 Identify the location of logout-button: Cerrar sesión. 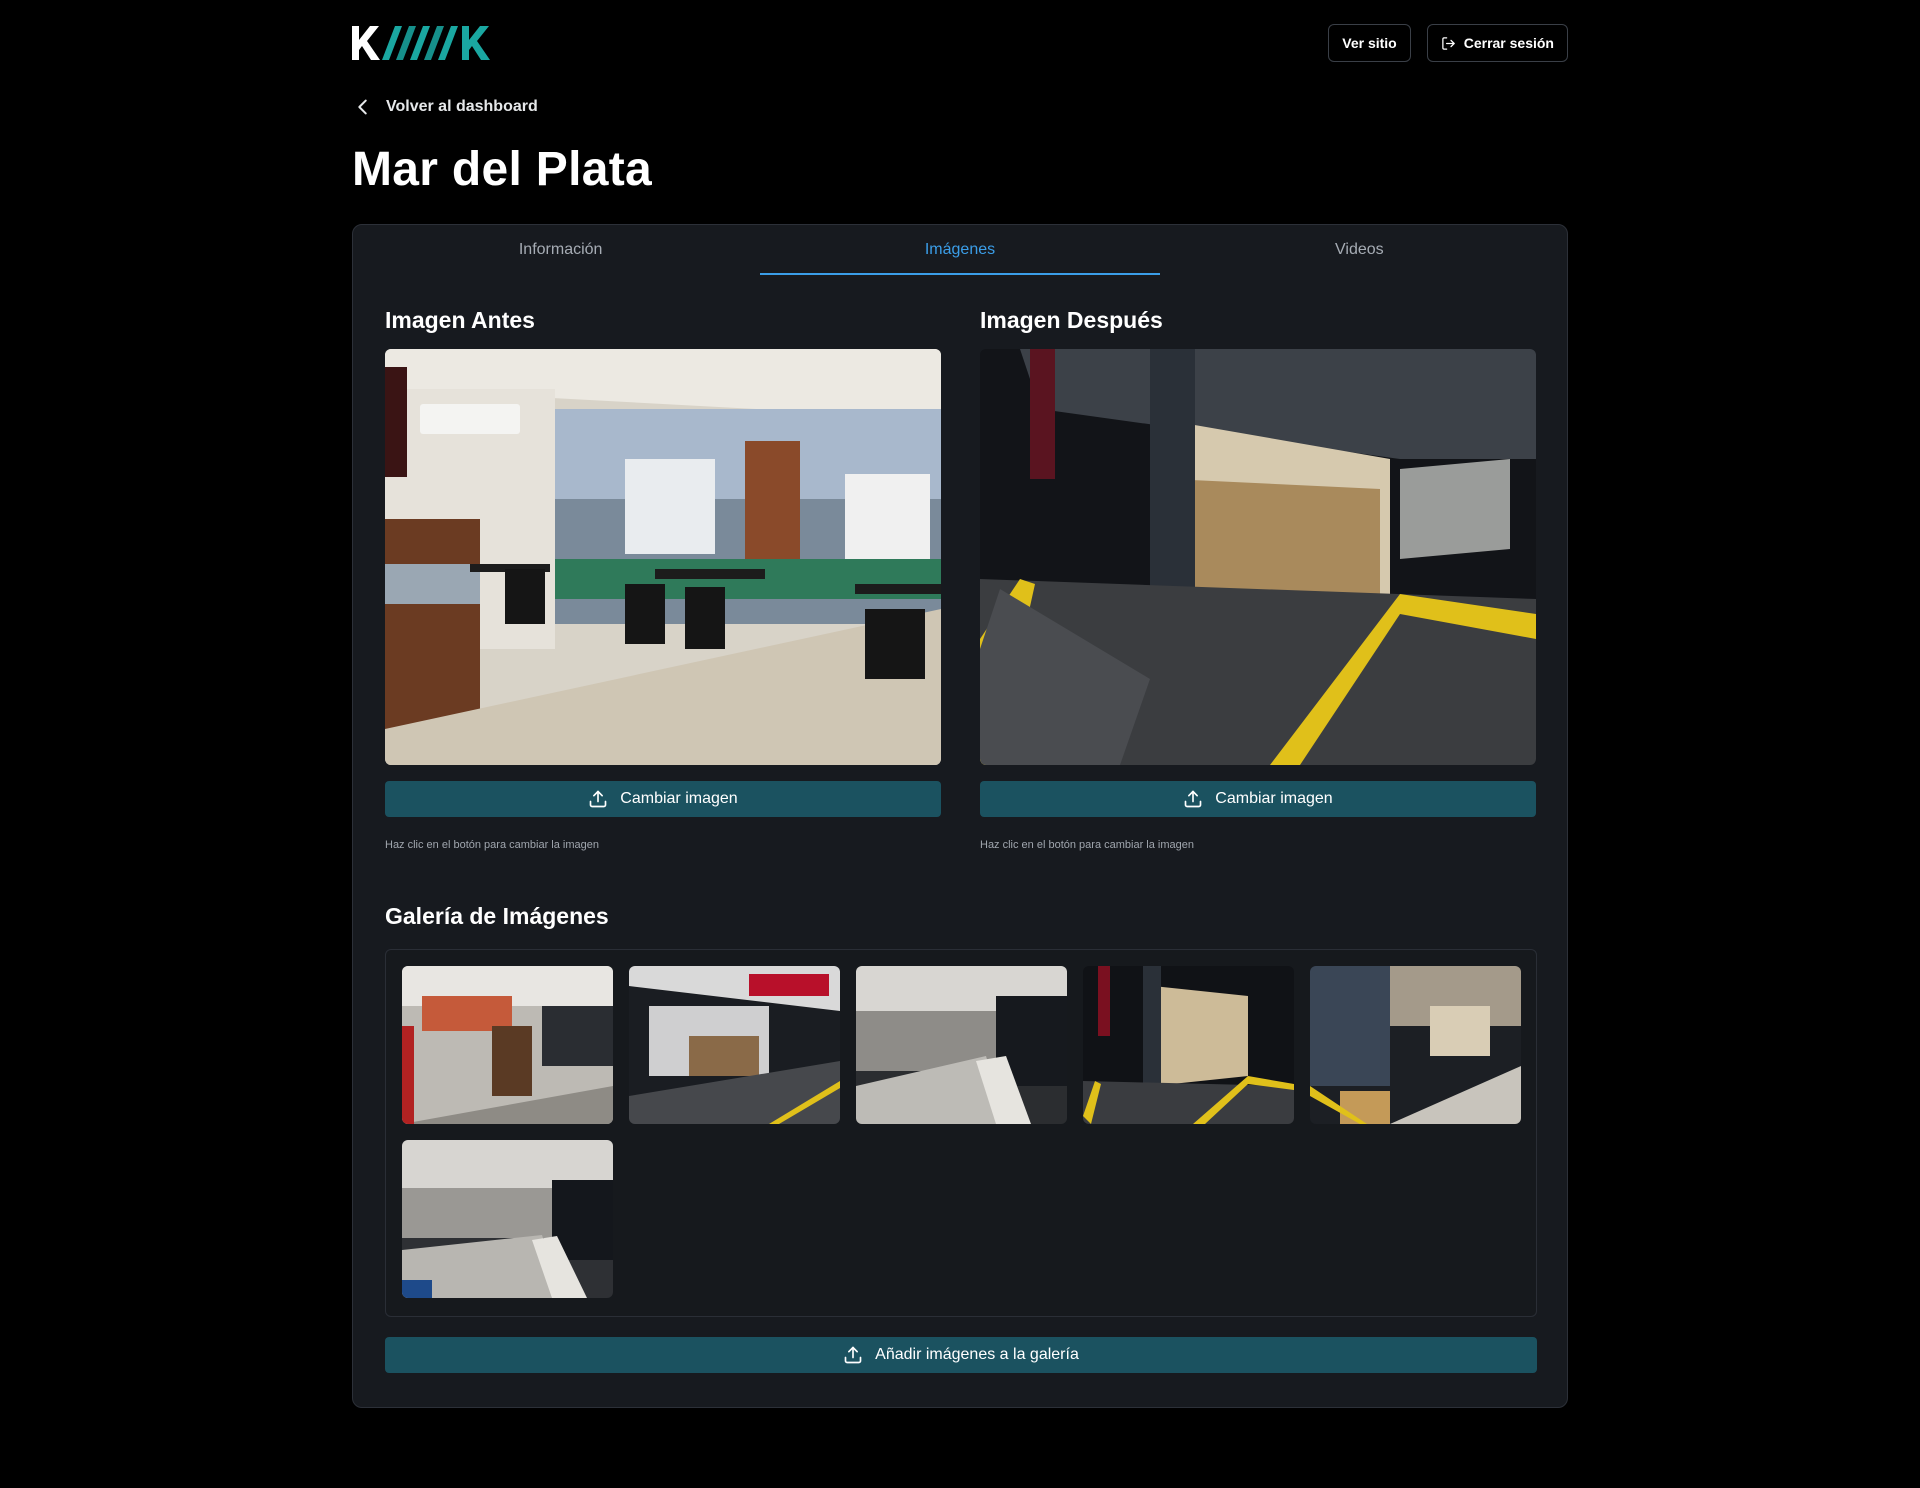
(1497, 43).